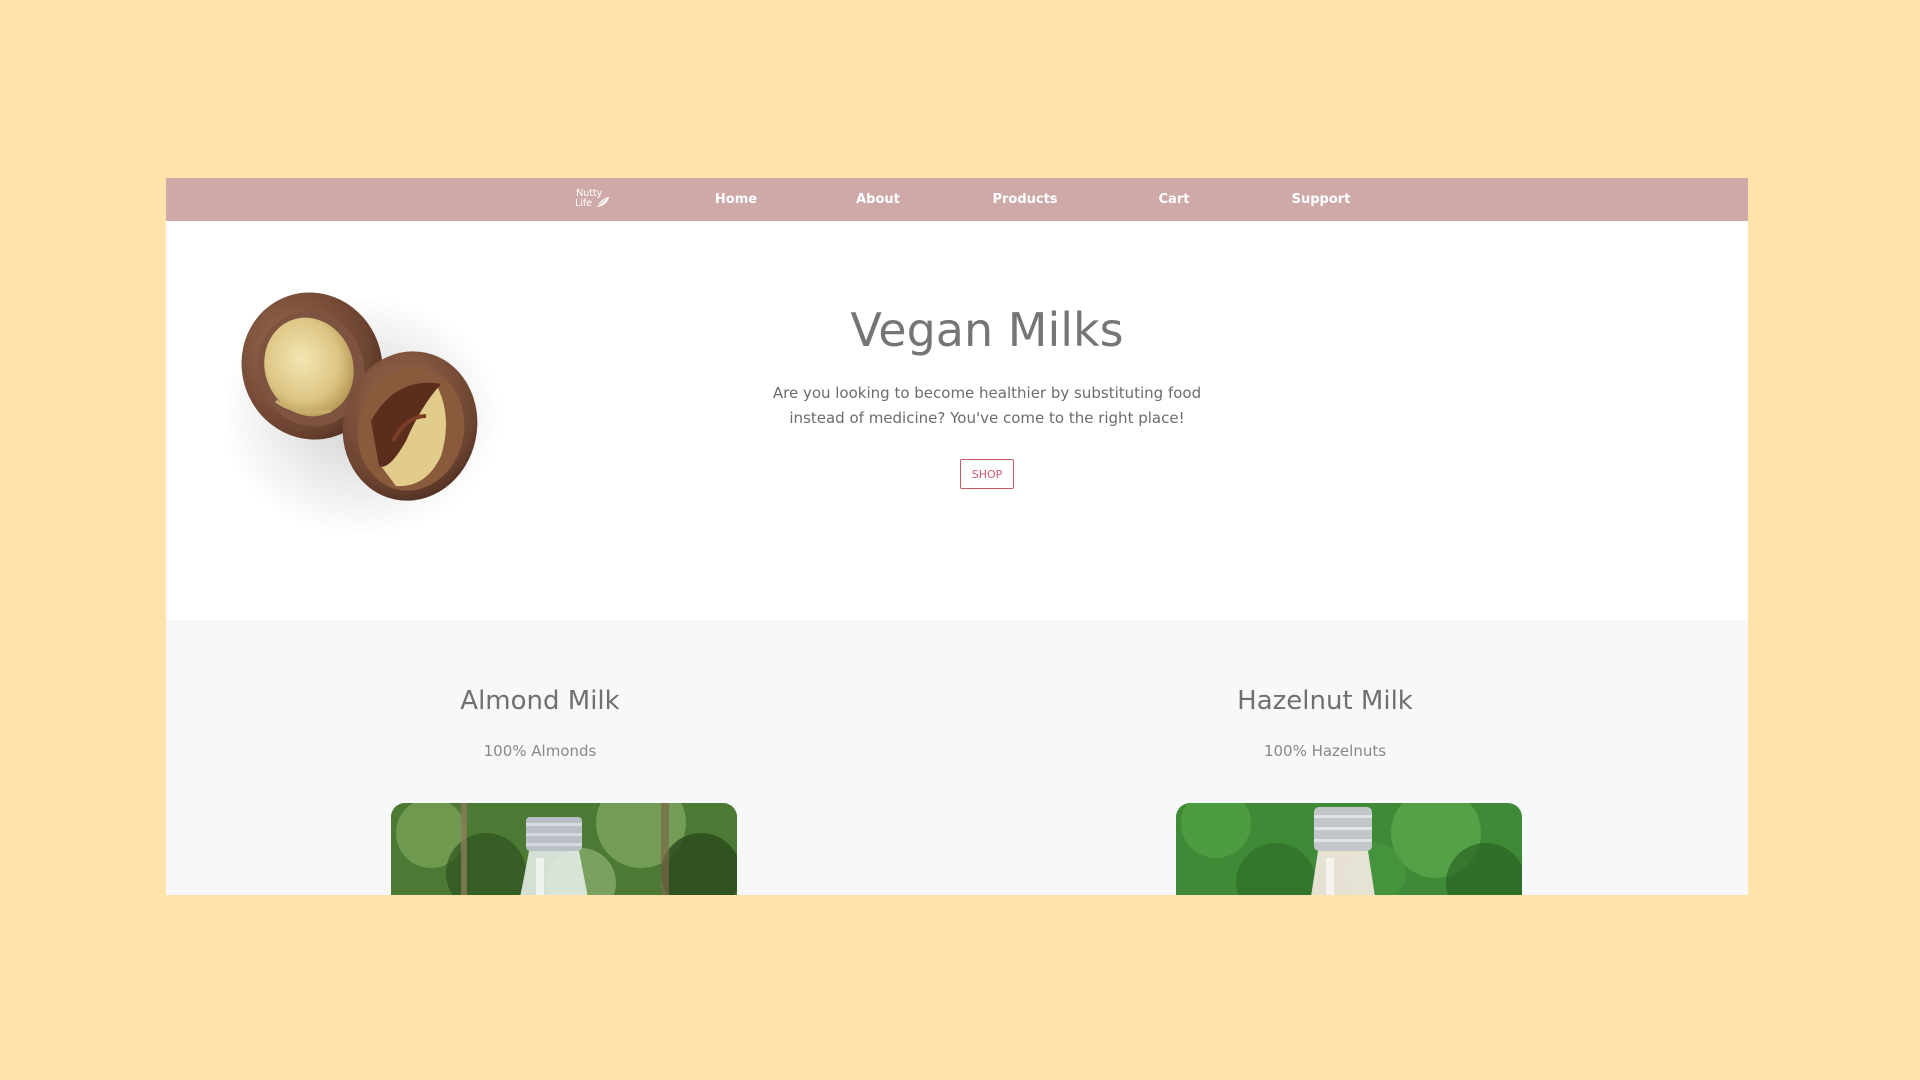  What do you see at coordinates (1325, 701) in the screenshot?
I see `product-name: Hazelnut Milk` at bounding box center [1325, 701].